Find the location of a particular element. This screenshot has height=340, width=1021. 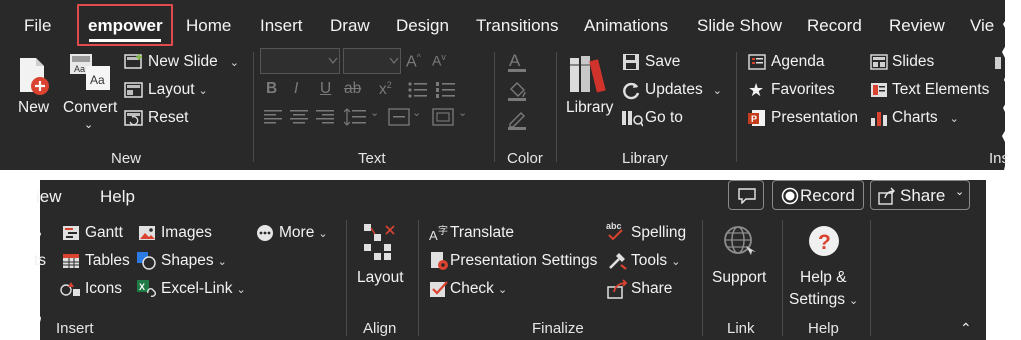

new-slide-button: New Slide ⌄ is located at coordinates (193, 62).